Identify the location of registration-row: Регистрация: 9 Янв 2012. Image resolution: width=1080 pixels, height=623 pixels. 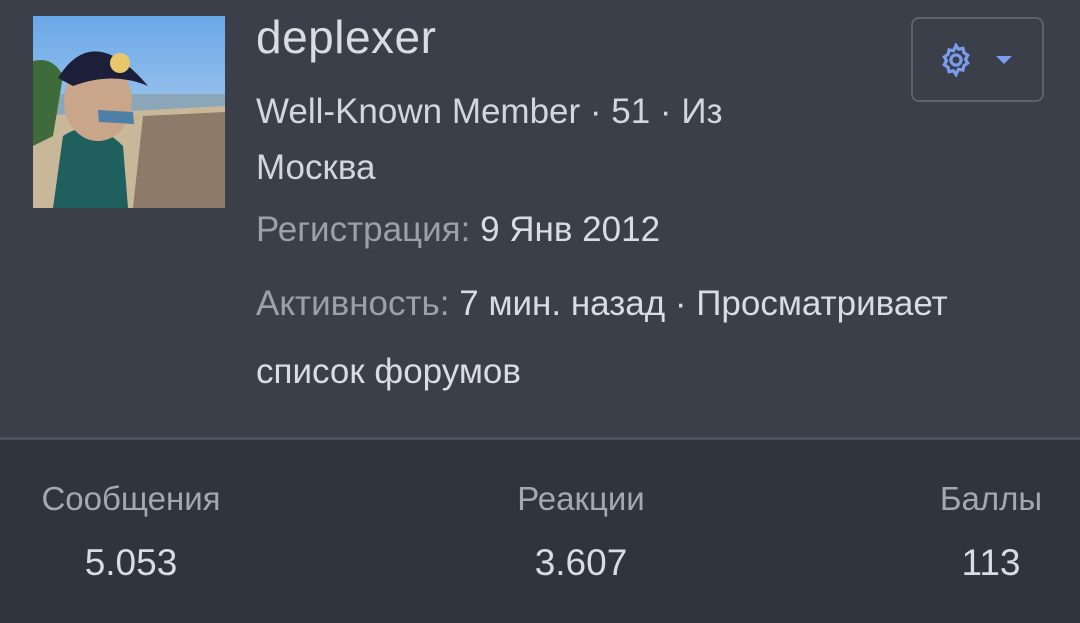
(458, 230).